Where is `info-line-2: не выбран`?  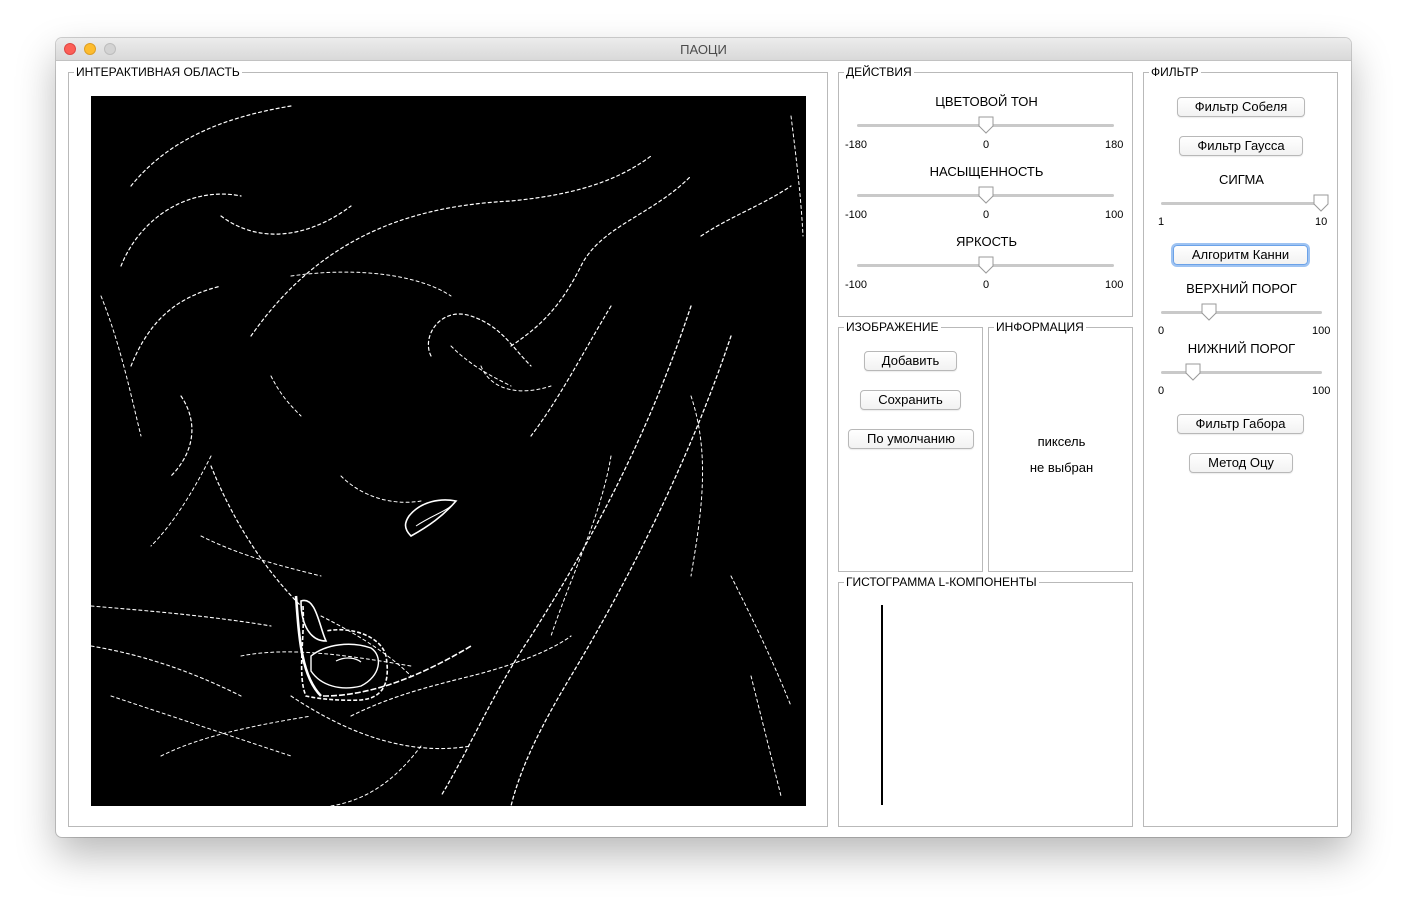
info-line-2: не выбран is located at coordinates (1061, 467).